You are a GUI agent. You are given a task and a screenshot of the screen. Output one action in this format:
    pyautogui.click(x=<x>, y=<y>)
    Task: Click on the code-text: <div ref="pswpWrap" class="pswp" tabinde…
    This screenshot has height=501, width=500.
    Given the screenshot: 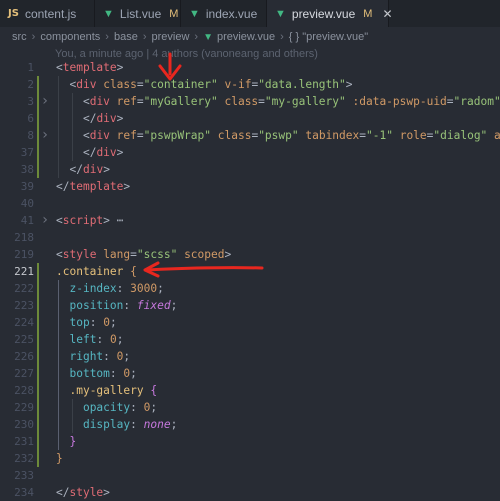 What is the action you would take?
    pyautogui.click(x=291, y=135)
    